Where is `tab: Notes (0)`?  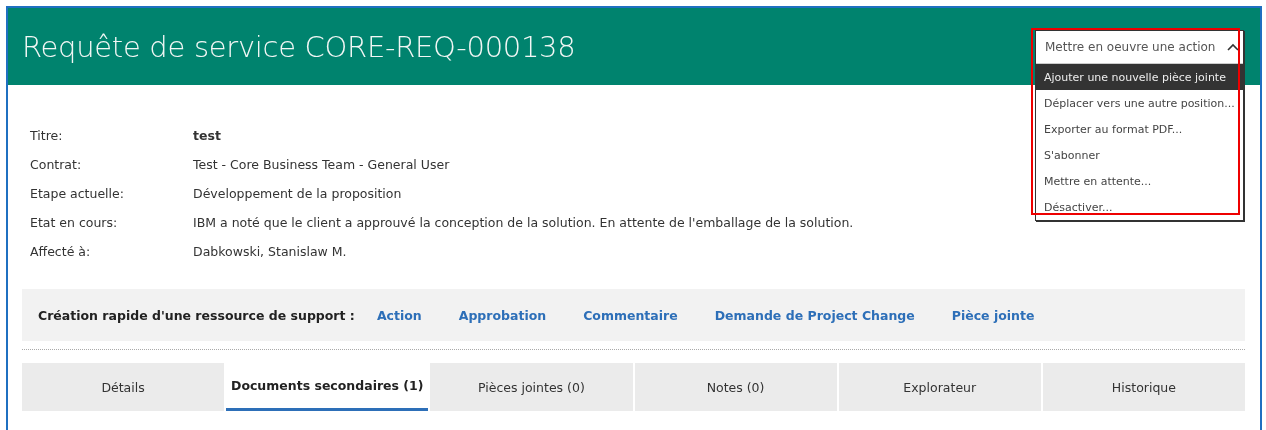
tab: Notes (0) is located at coordinates (735, 387).